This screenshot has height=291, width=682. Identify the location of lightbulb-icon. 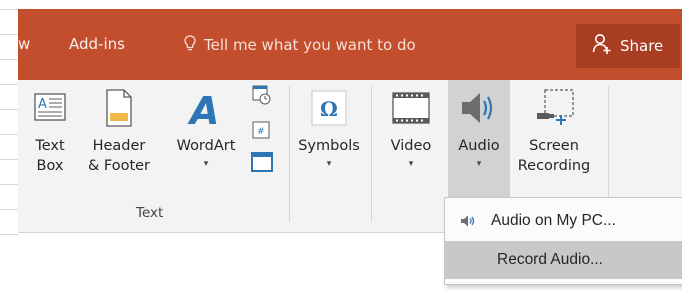
(190, 45).